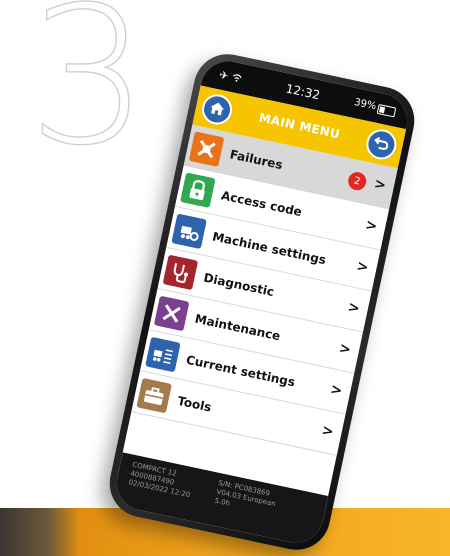 The image size is (450, 556). What do you see at coordinates (163, 354) in the screenshot?
I see `machine-list-icon` at bounding box center [163, 354].